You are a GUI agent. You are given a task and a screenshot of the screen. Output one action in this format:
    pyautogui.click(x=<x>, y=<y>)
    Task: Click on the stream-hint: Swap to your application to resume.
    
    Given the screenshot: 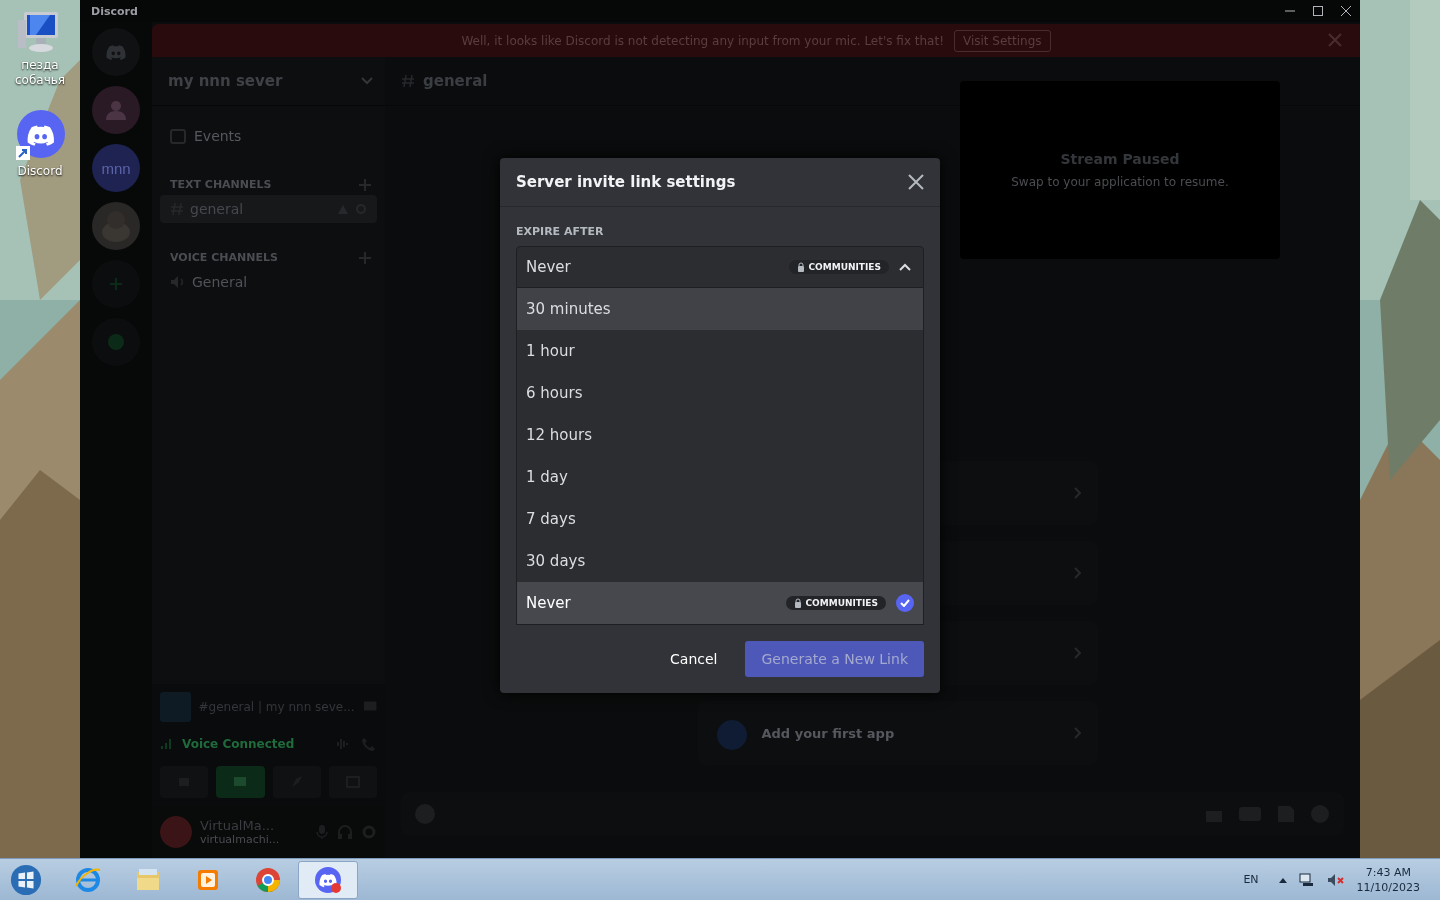 What is the action you would take?
    pyautogui.click(x=1120, y=182)
    